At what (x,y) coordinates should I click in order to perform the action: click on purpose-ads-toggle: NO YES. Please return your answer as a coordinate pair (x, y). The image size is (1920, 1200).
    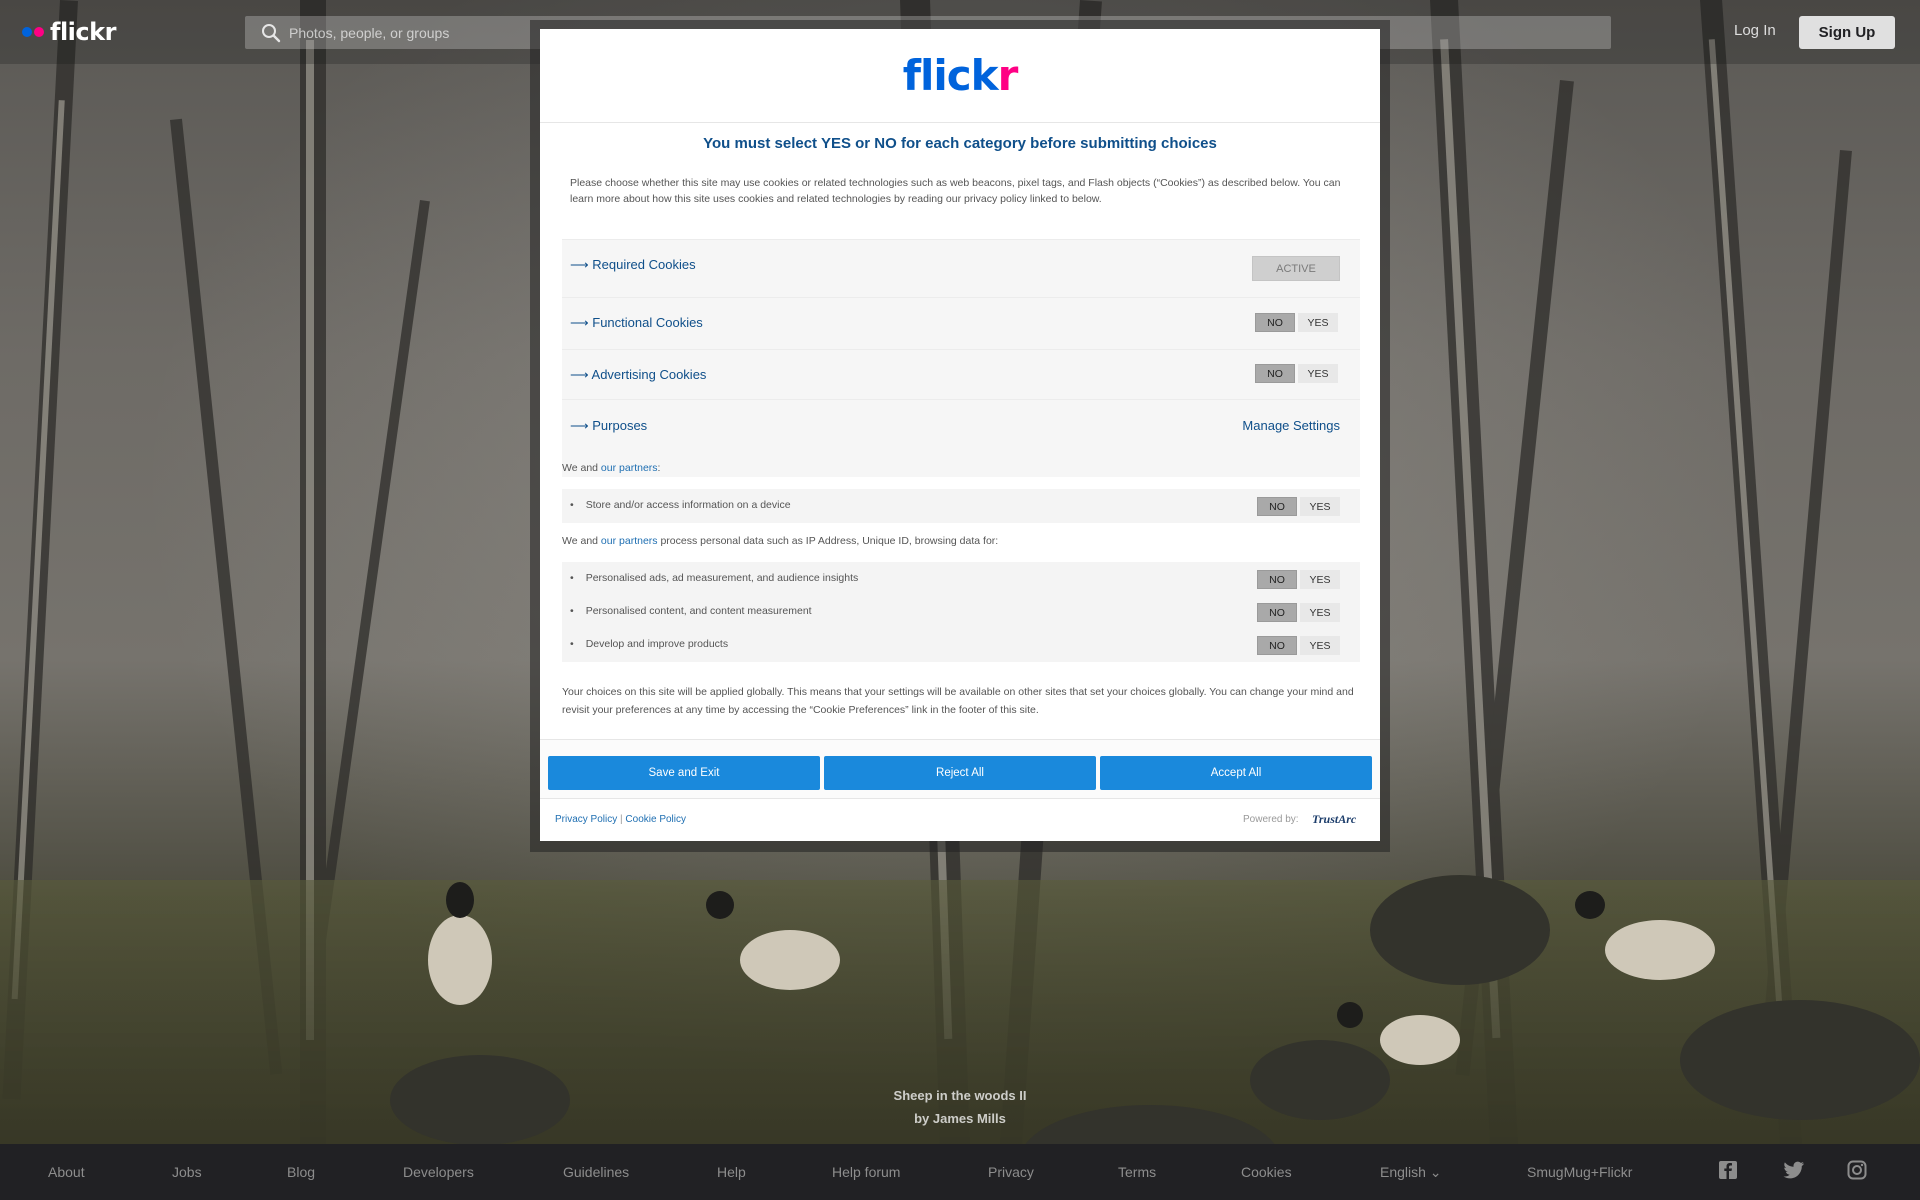
    Looking at the image, I should click on (1298, 579).